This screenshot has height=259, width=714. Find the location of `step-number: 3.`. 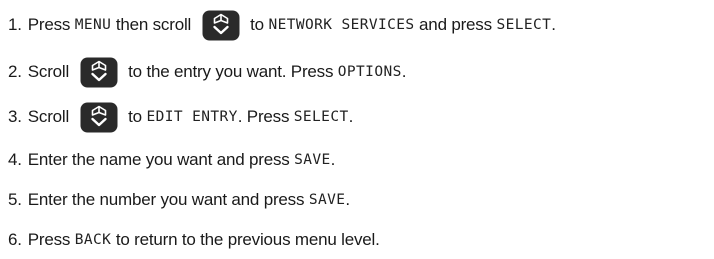

step-number: 3. is located at coordinates (15, 116).